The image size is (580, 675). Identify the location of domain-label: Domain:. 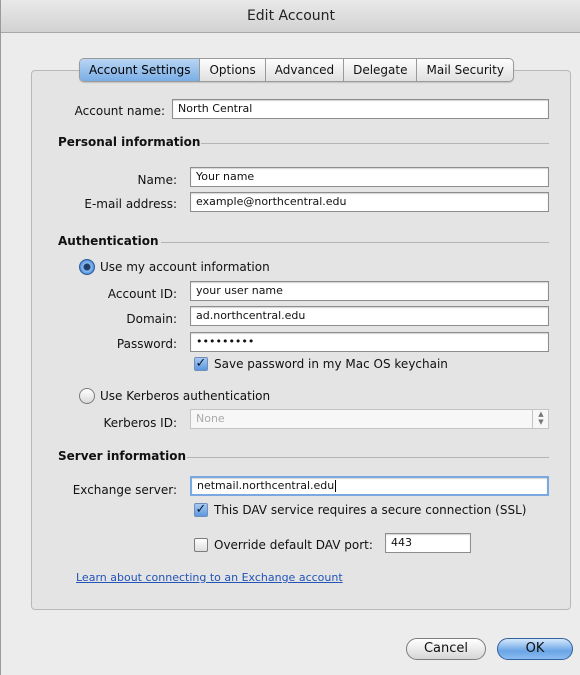
(151, 319).